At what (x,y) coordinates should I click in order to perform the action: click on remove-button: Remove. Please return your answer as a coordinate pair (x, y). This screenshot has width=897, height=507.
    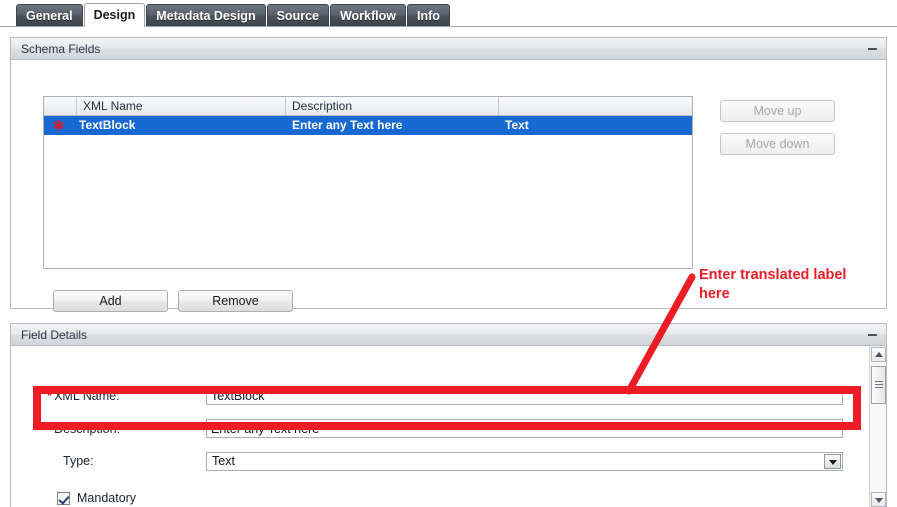
    Looking at the image, I should click on (235, 301).